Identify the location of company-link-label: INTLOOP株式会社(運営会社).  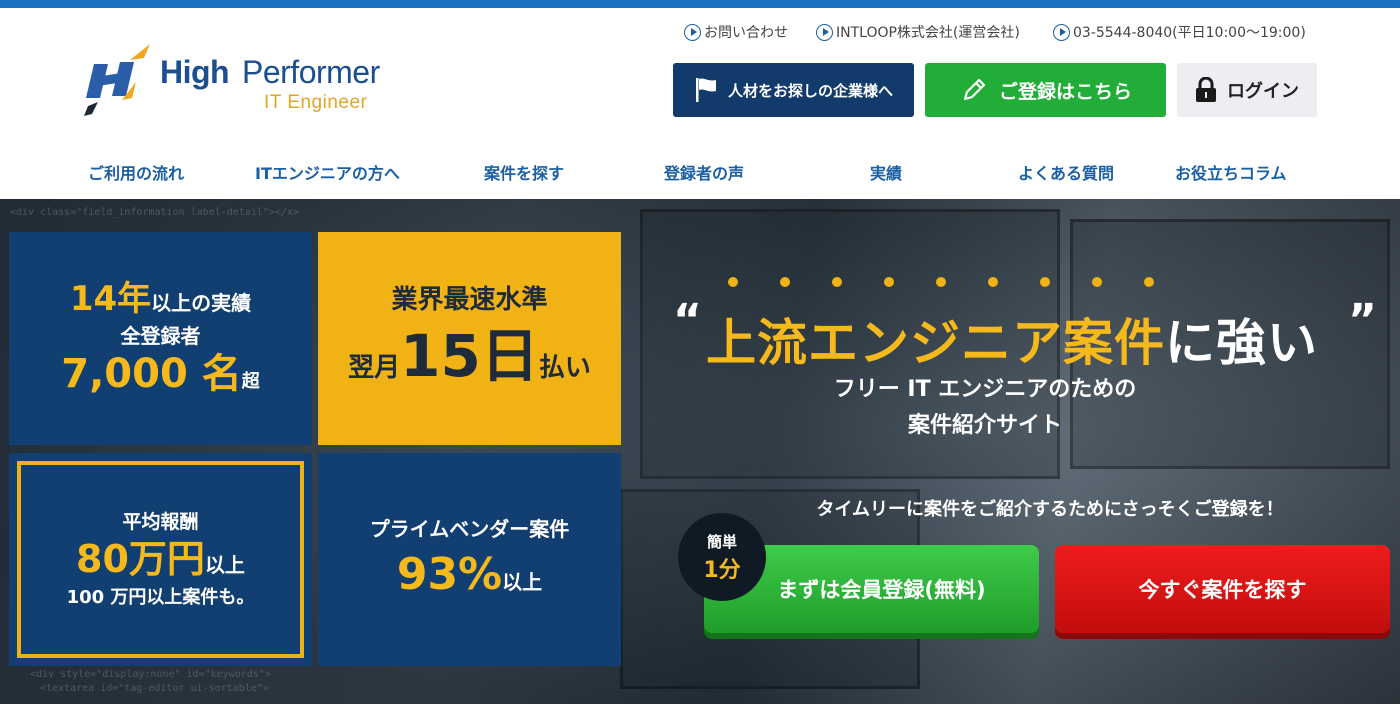
(928, 33).